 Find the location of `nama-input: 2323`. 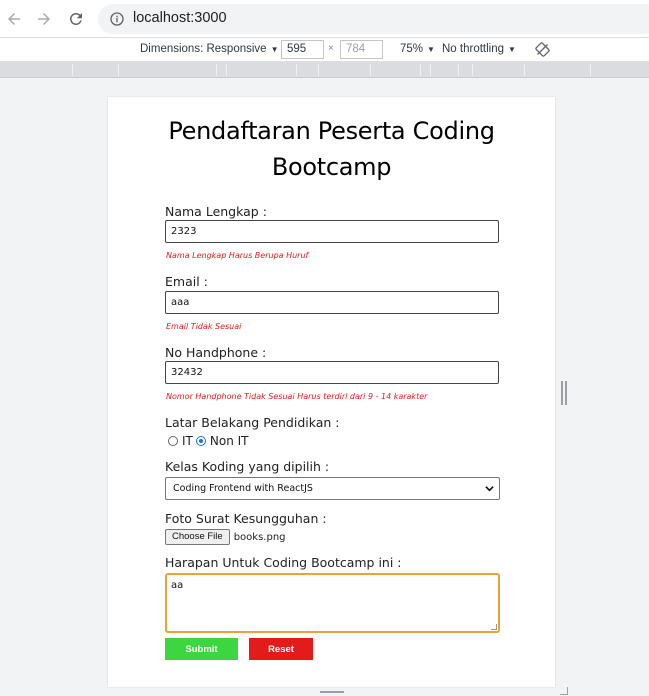

nama-input: 2323 is located at coordinates (332, 231).